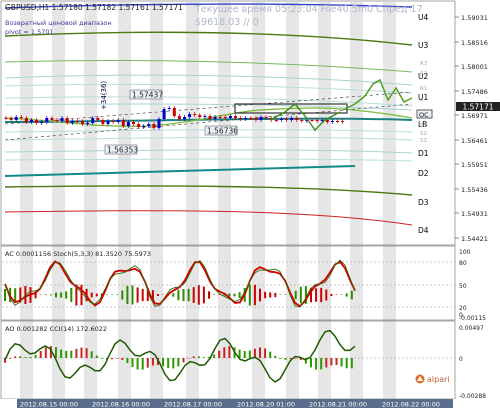 Image resolution: width=500 pixels, height=408 pixels. Describe the element at coordinates (423, 230) in the screenshot. I see `level-label: D4` at that location.